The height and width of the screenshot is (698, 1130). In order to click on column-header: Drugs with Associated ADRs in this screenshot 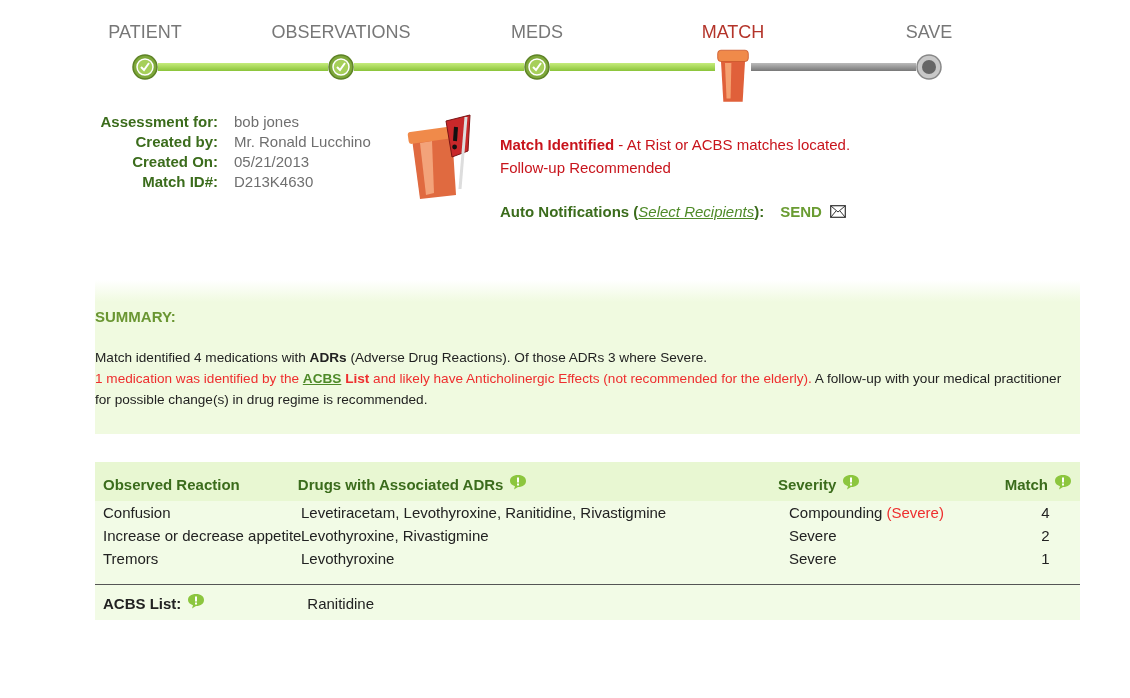, I will do `click(400, 484)`.